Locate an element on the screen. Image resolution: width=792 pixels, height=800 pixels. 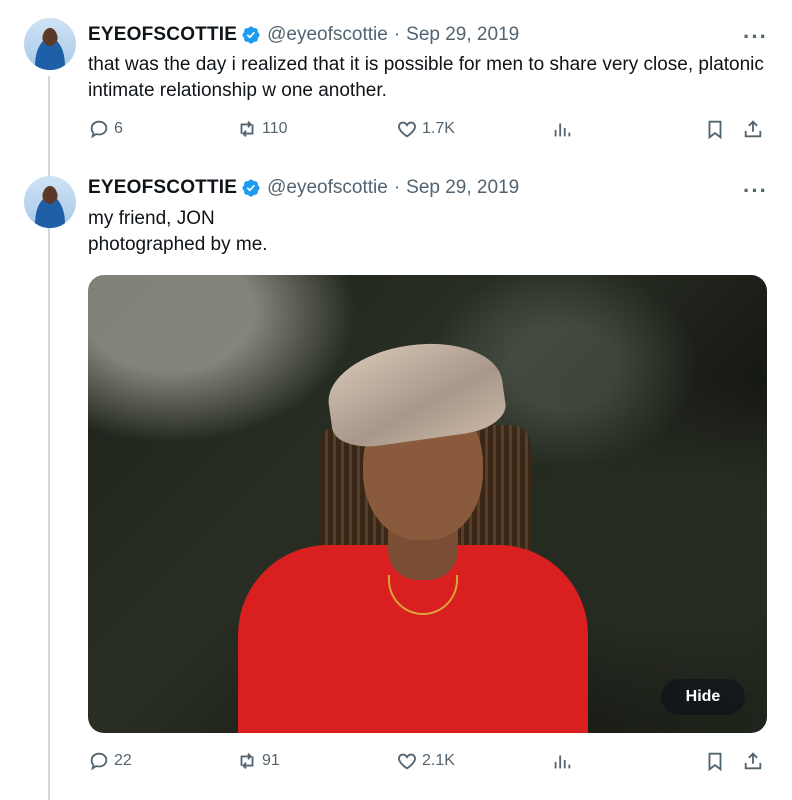
reply-button: 6 is located at coordinates (105, 129).